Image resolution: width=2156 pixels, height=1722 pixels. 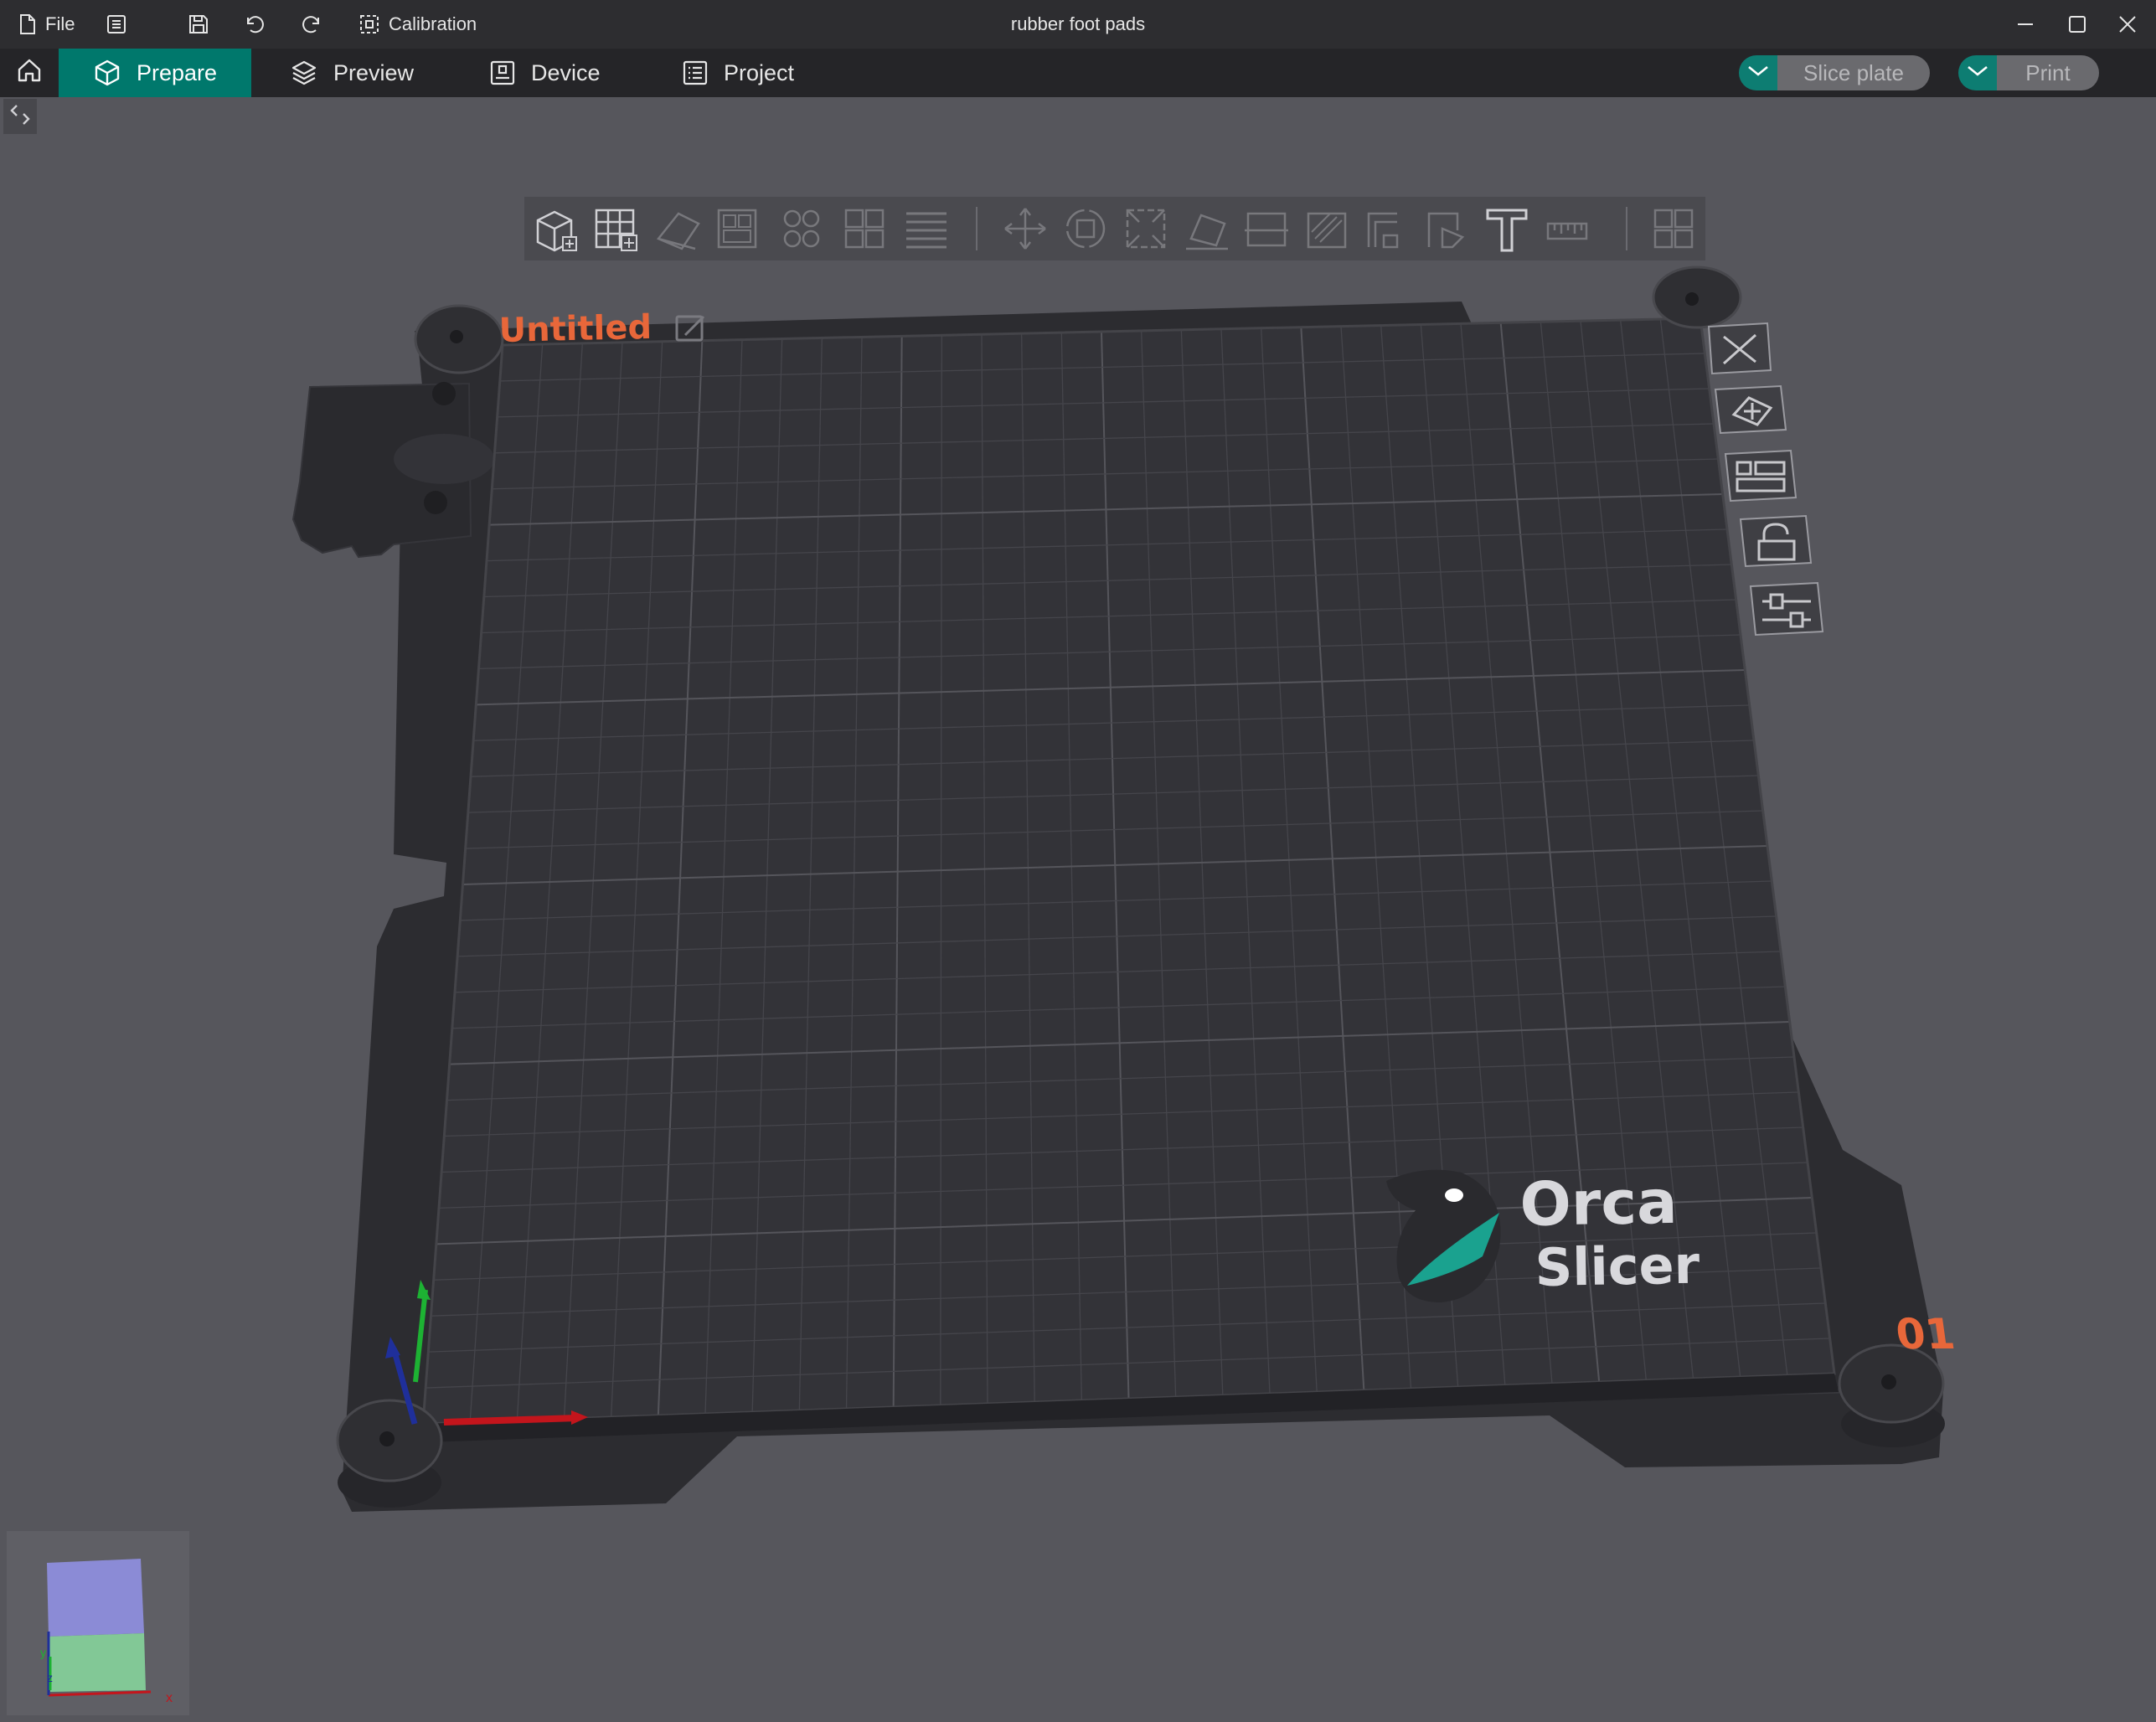 What do you see at coordinates (802, 228) in the screenshot?
I see `split-objects-icon` at bounding box center [802, 228].